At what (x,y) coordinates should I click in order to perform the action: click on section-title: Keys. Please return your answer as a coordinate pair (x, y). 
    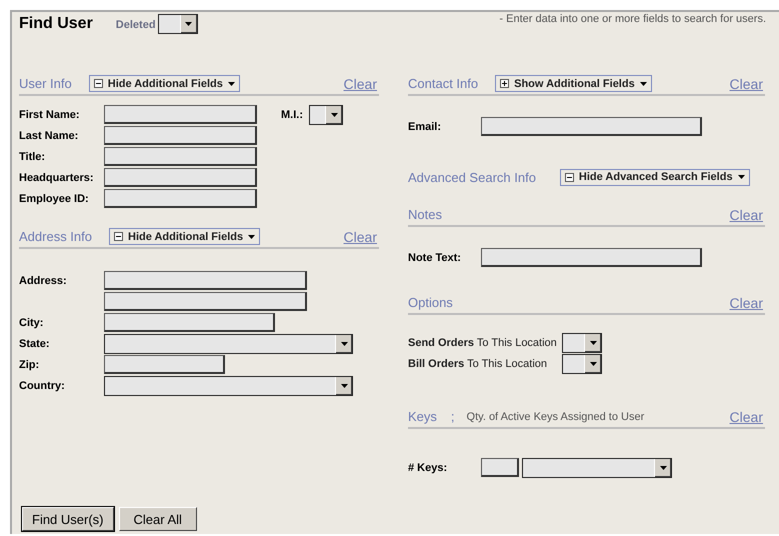
    Looking at the image, I should click on (422, 416).